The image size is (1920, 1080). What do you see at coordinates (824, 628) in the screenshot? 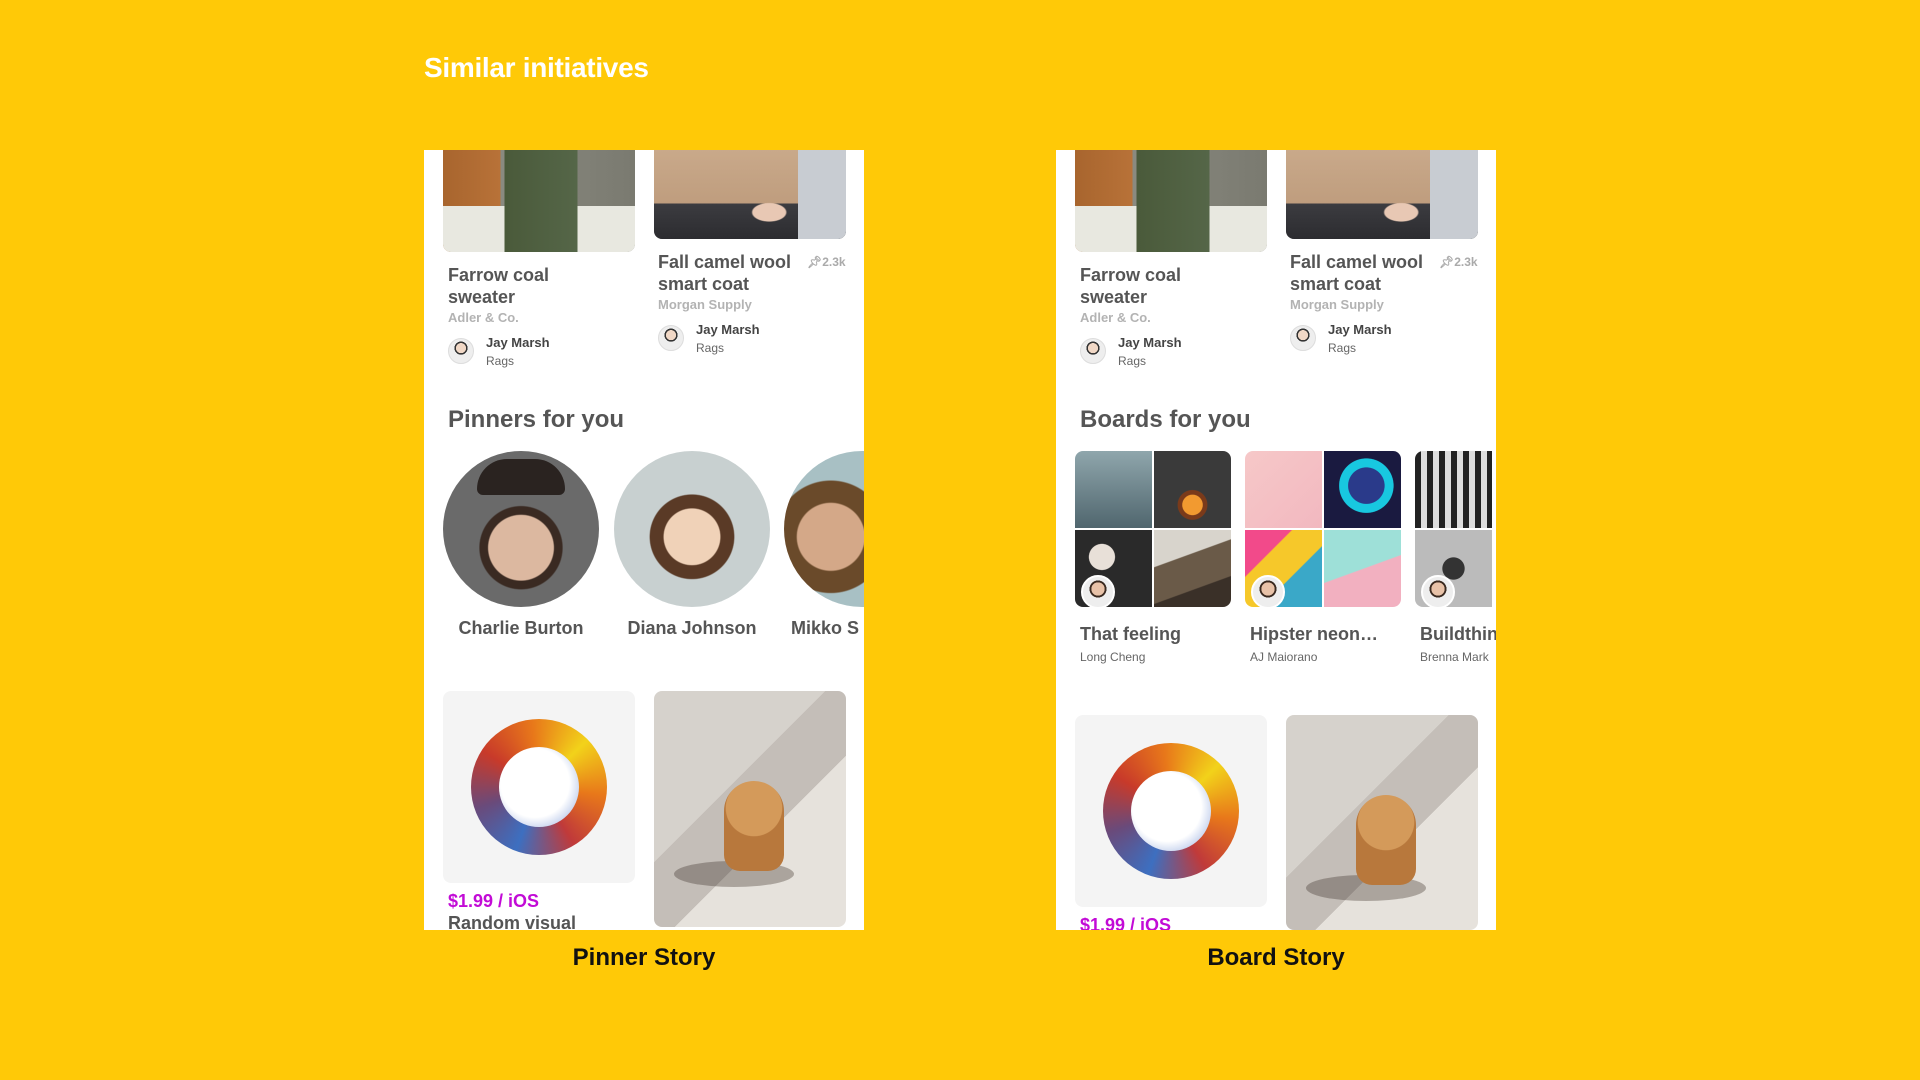
I see `pinner-name: Mikko S` at bounding box center [824, 628].